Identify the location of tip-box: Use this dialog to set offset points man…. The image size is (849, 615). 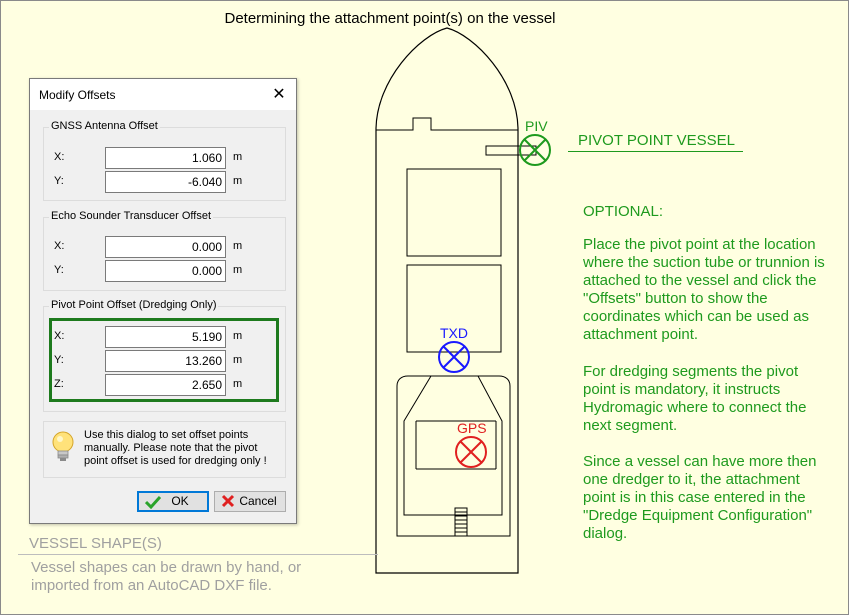
(164, 449).